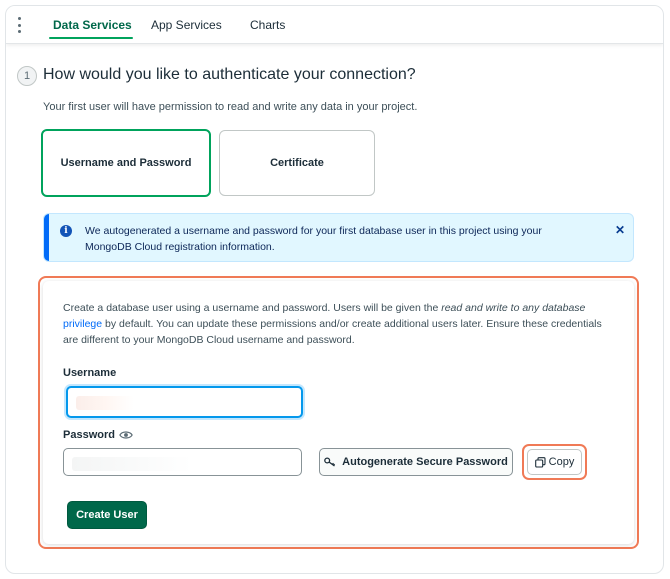 The width and height of the screenshot is (670, 579). What do you see at coordinates (82, 324) in the screenshot?
I see `privilege-link: privilege` at bounding box center [82, 324].